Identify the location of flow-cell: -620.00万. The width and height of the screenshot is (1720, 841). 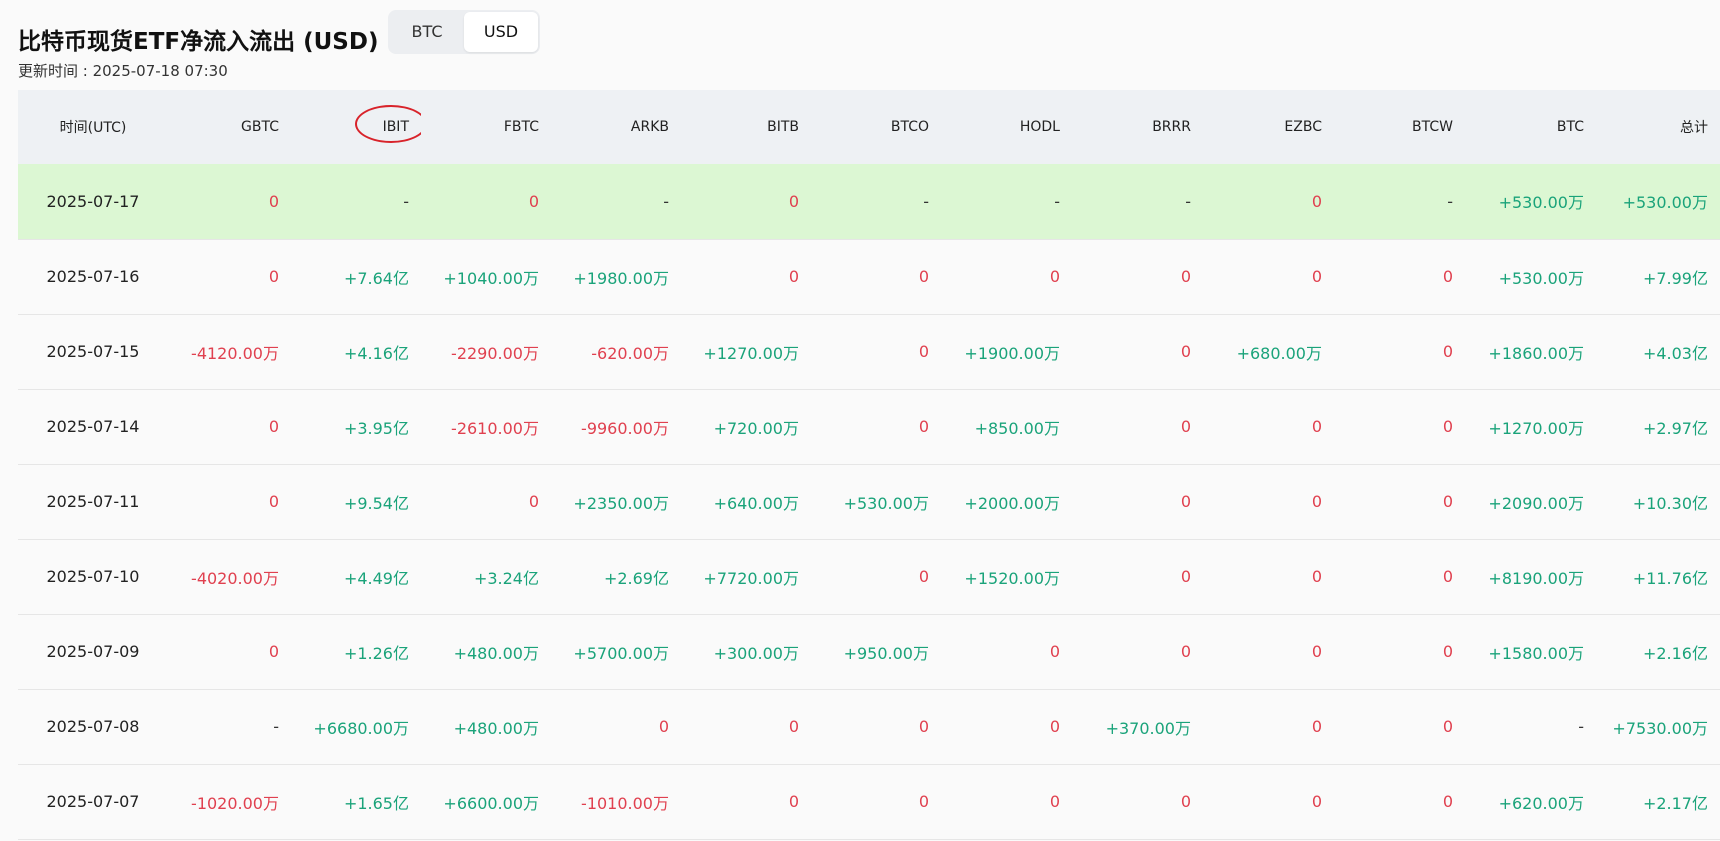
(630, 353).